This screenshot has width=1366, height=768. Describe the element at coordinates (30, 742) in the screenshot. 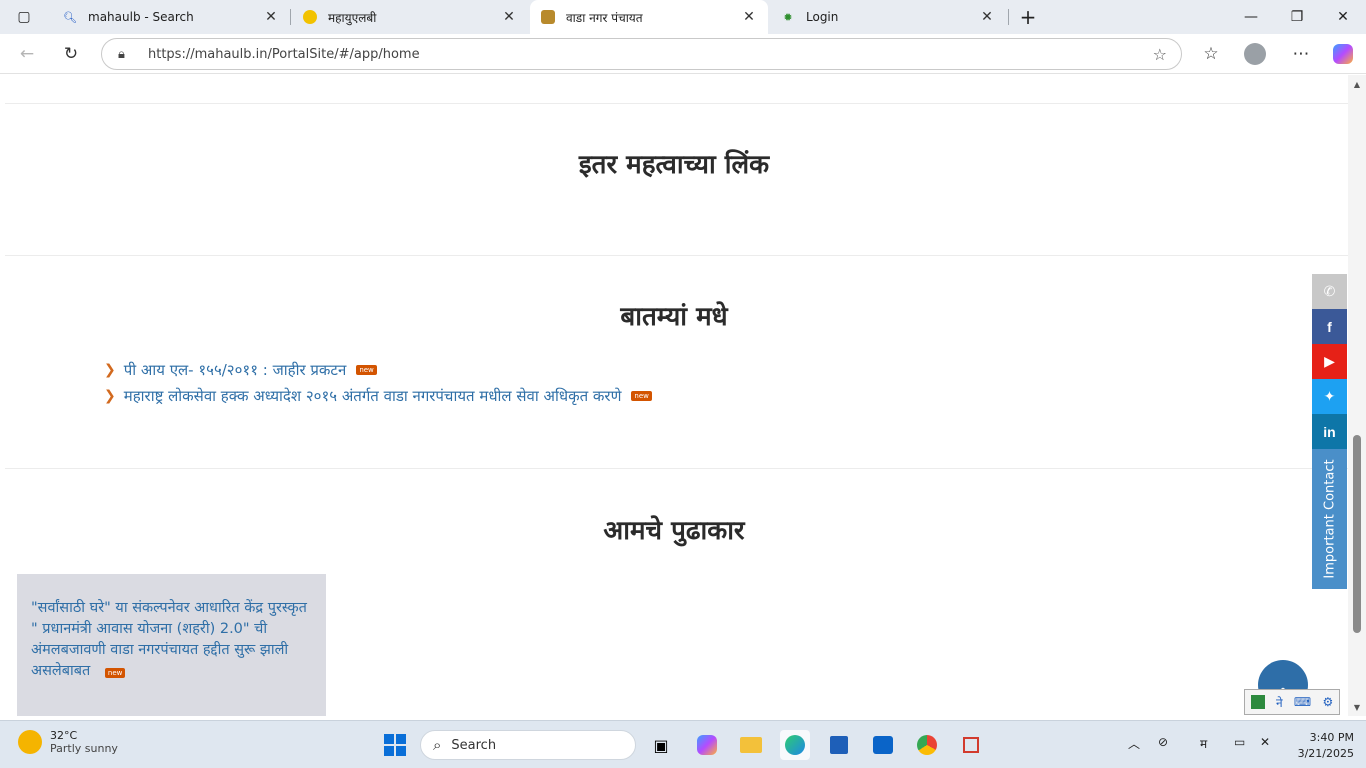

I see `partly-sunny-icon` at that location.